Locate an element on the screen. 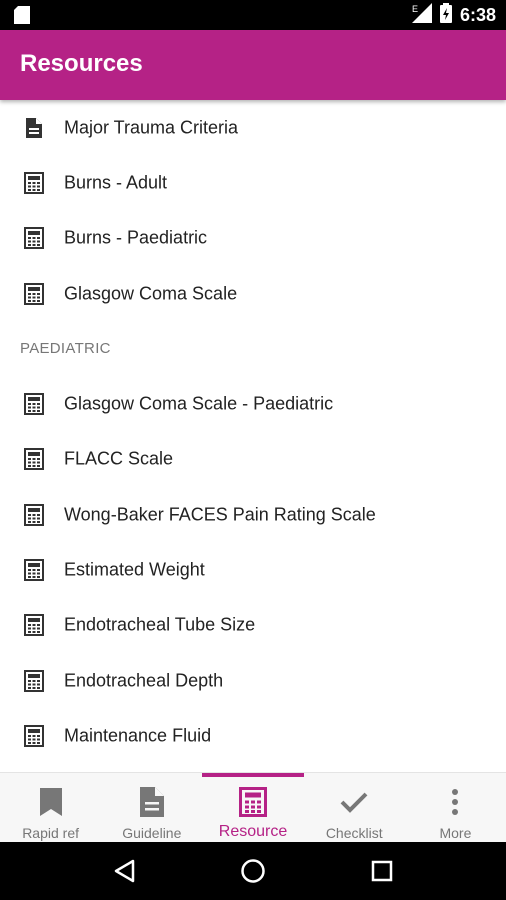  list-item-wong-baker-faces: Wong-Baker FACES Pain Rating Scale is located at coordinates (253, 514).